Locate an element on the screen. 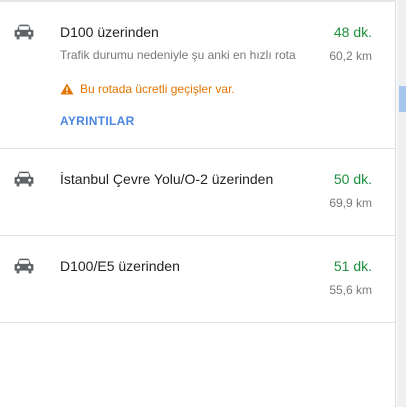  warning-icon is located at coordinates (67, 89).